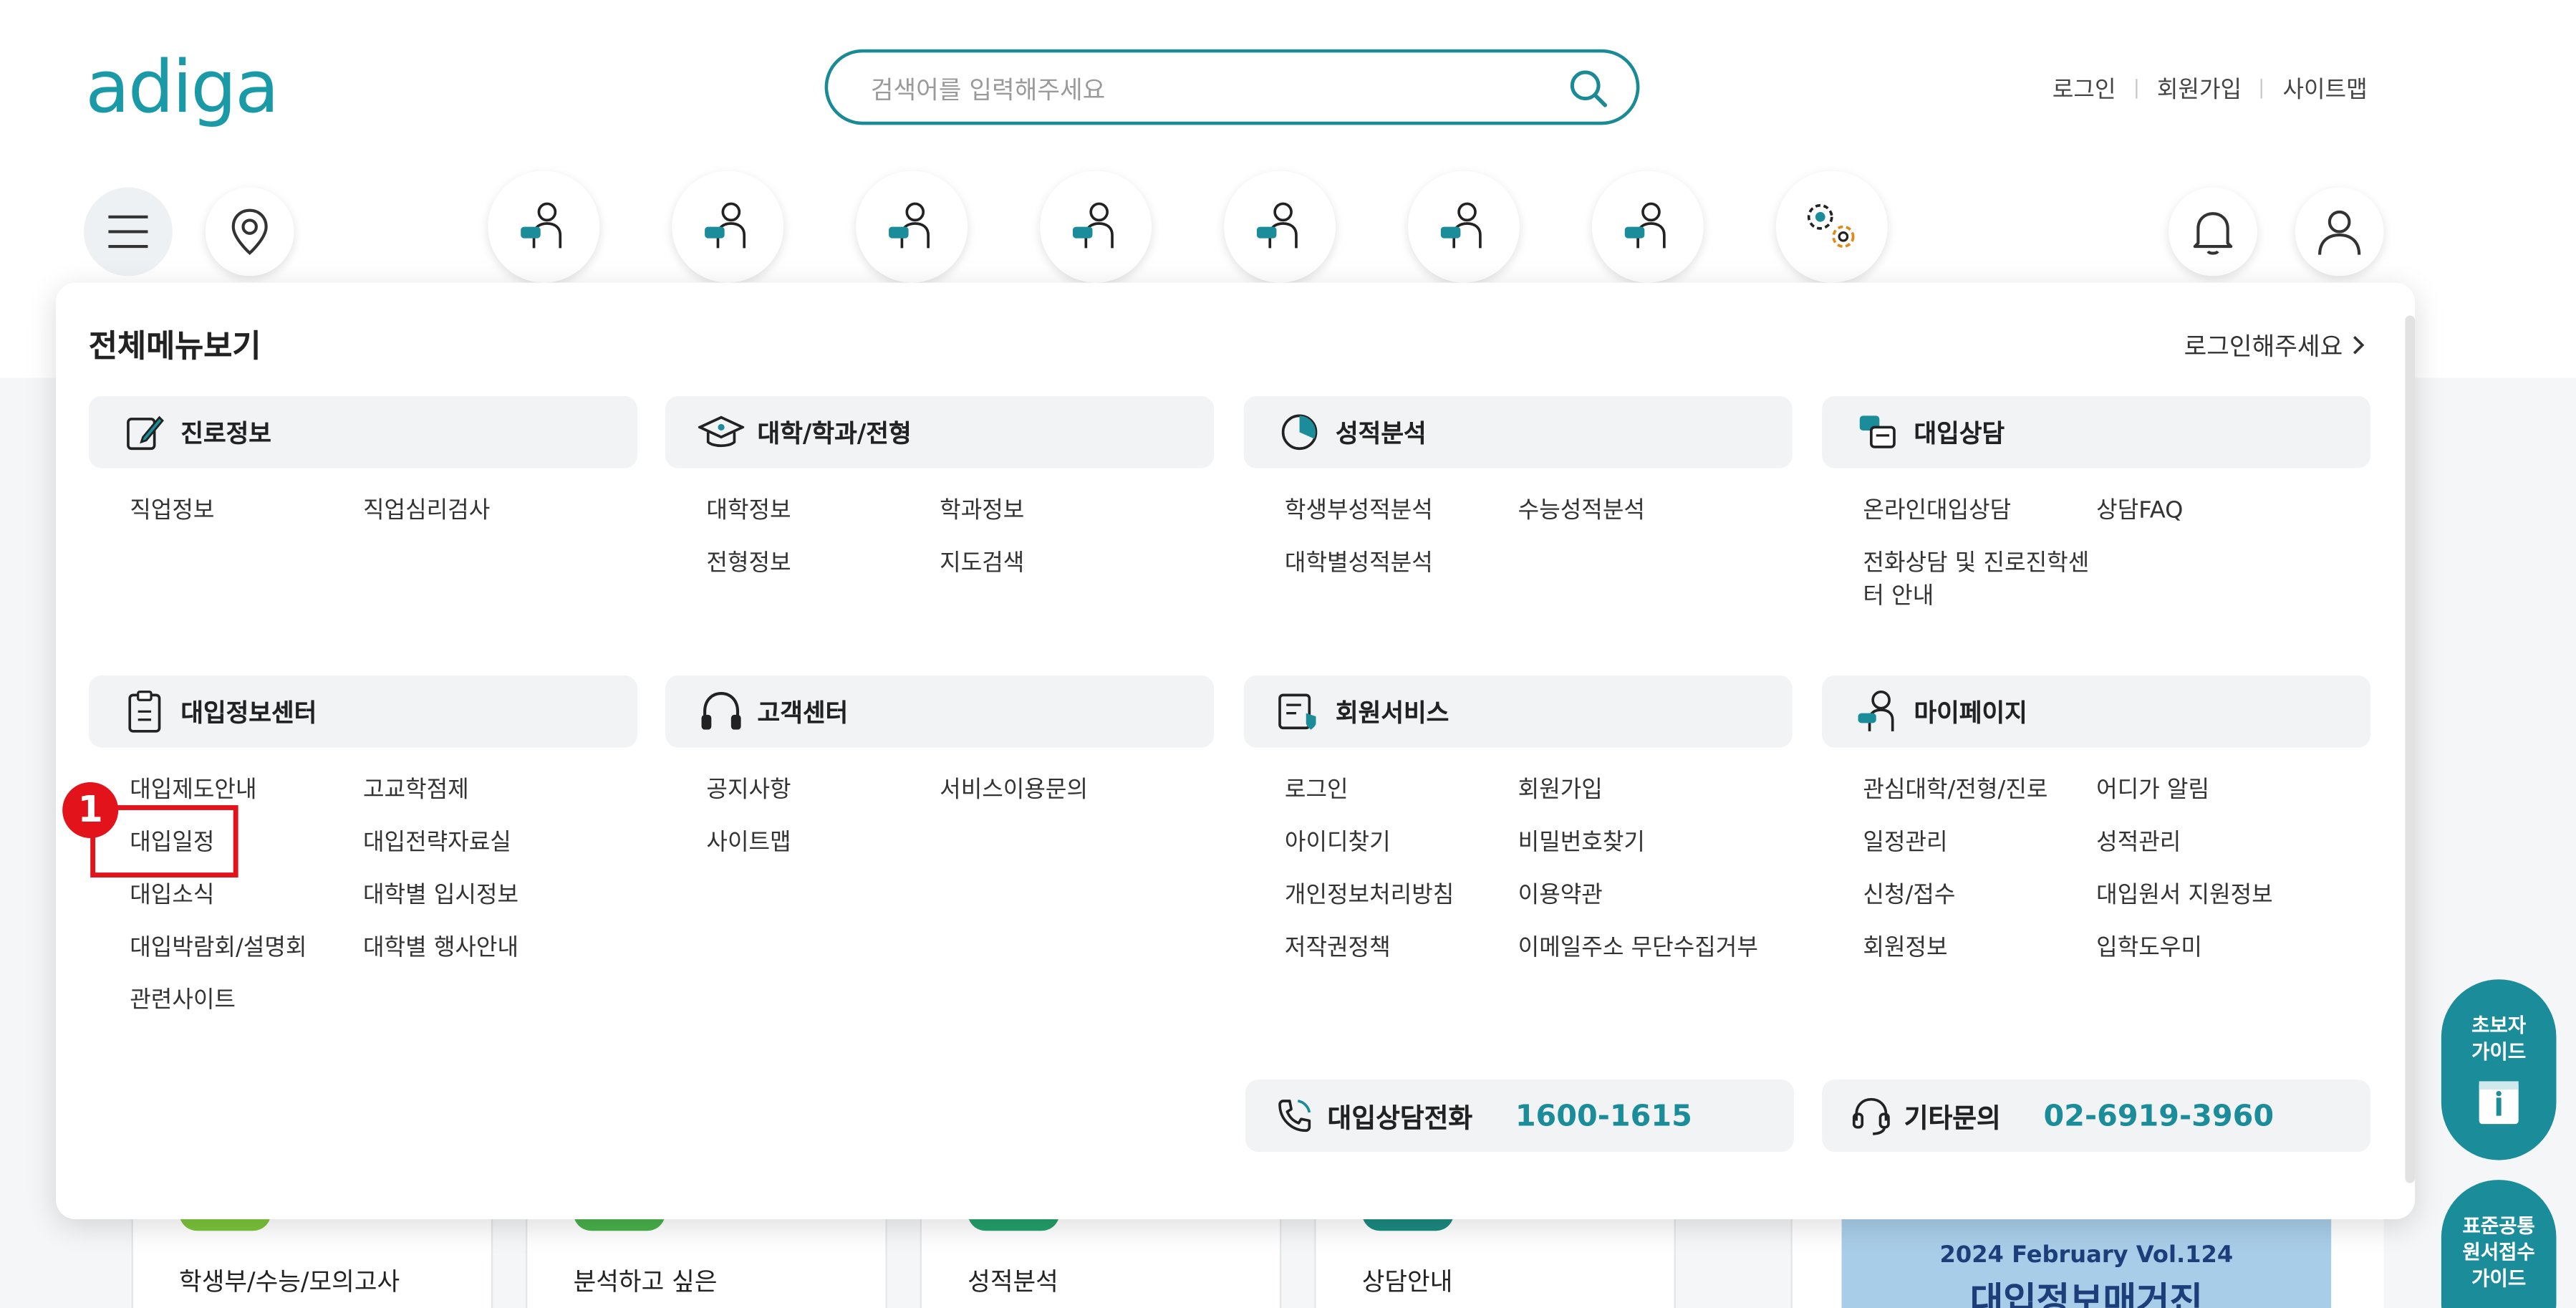 The image size is (2576, 1308). What do you see at coordinates (416, 791) in the screenshot?
I see `menu-item: 고교학점제` at bounding box center [416, 791].